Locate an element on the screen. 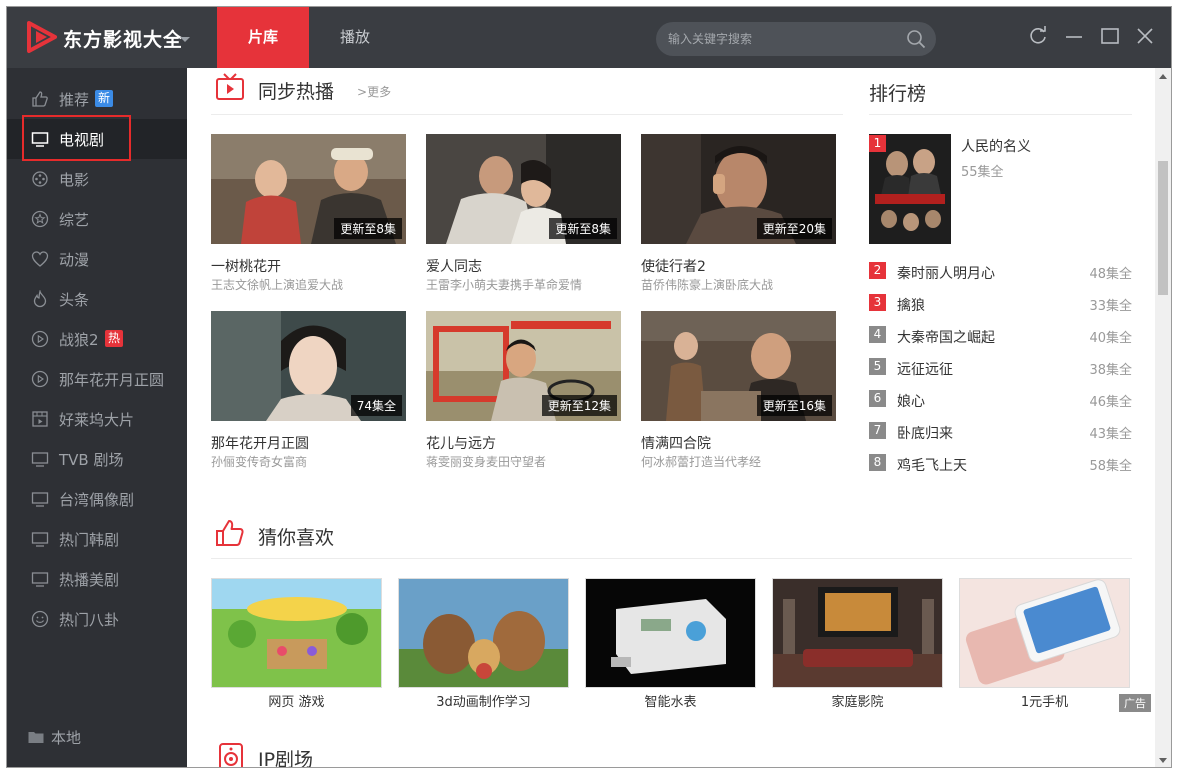 Image resolution: width=1178 pixels, height=774 pixels. video-card: 更新至8集 爱人同志 王雷李小萌夫妻携手革命爱情 is located at coordinates (523, 213).